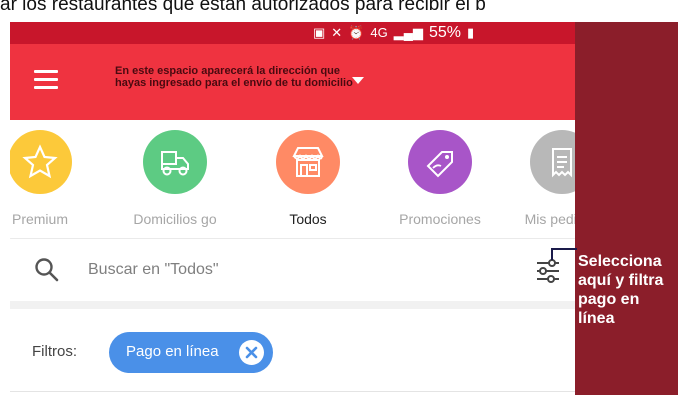 This screenshot has width=678, height=395. I want to click on category-label: Promociones, so click(440, 219).